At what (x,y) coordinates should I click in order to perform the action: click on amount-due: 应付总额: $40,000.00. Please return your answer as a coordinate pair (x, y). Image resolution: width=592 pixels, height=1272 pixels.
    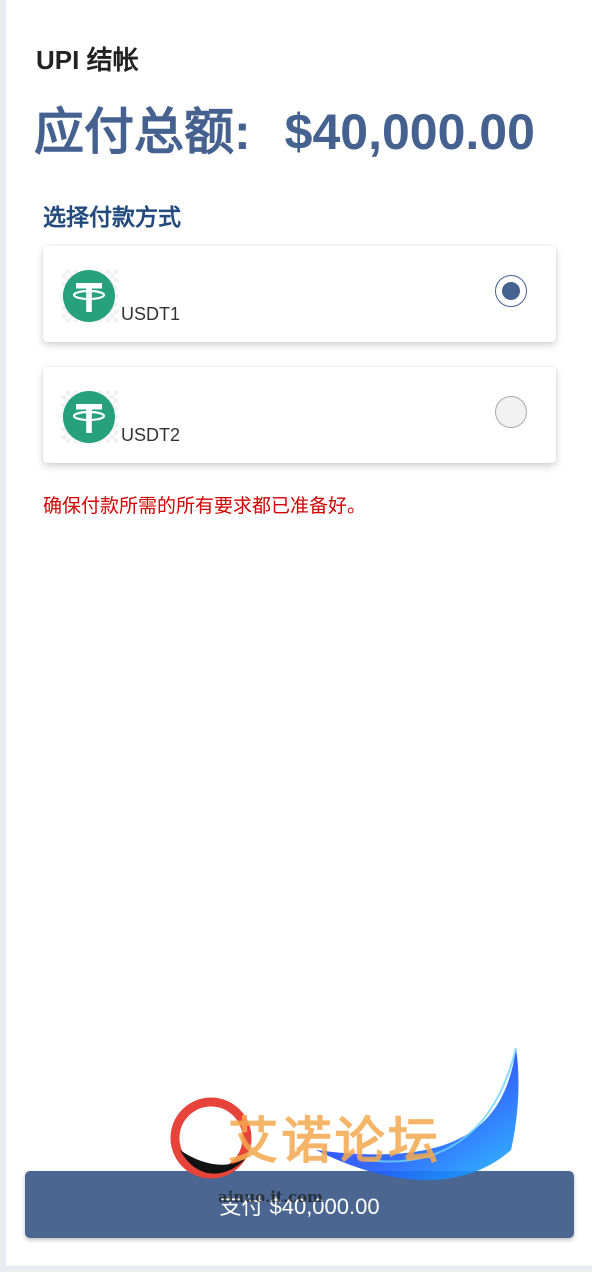
    Looking at the image, I should click on (299, 128).